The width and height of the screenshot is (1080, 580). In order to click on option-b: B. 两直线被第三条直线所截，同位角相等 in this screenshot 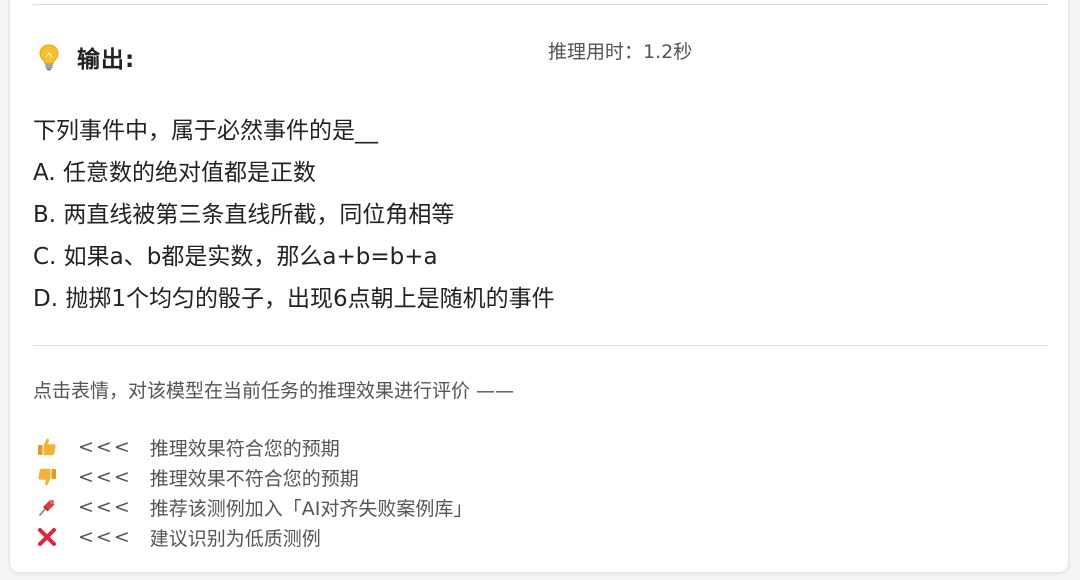, I will do `click(244, 215)`.